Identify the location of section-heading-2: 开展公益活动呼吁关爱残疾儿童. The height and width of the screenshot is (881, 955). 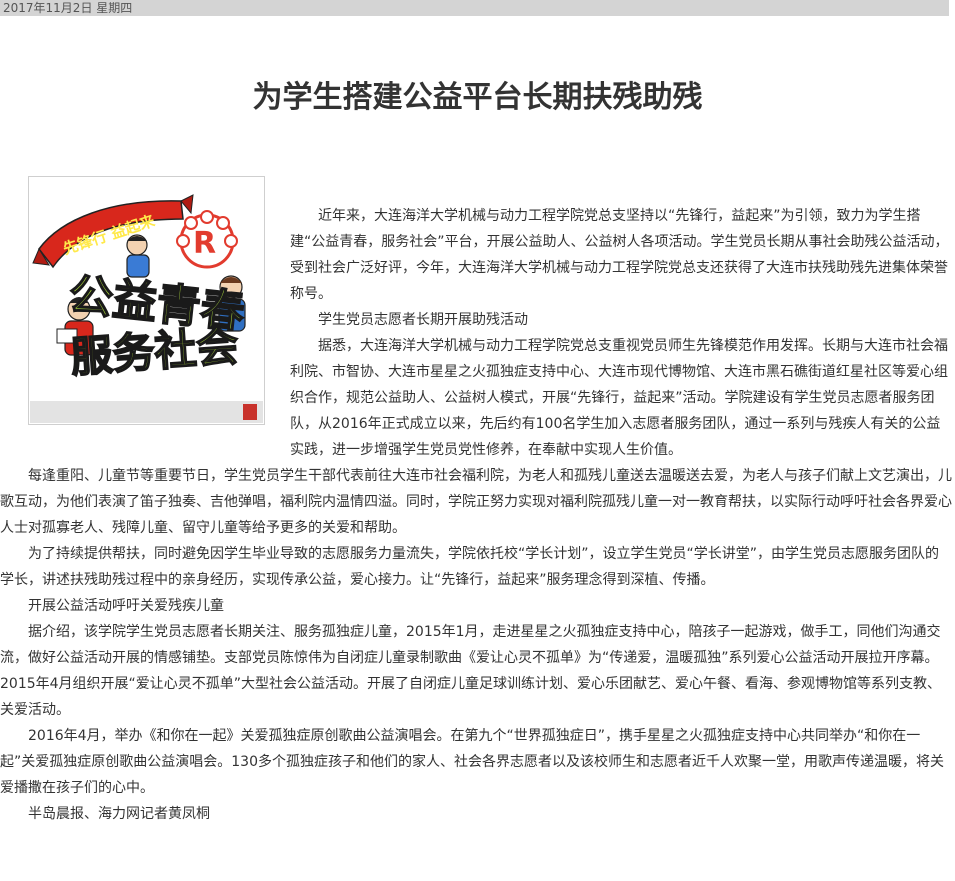
(126, 606).